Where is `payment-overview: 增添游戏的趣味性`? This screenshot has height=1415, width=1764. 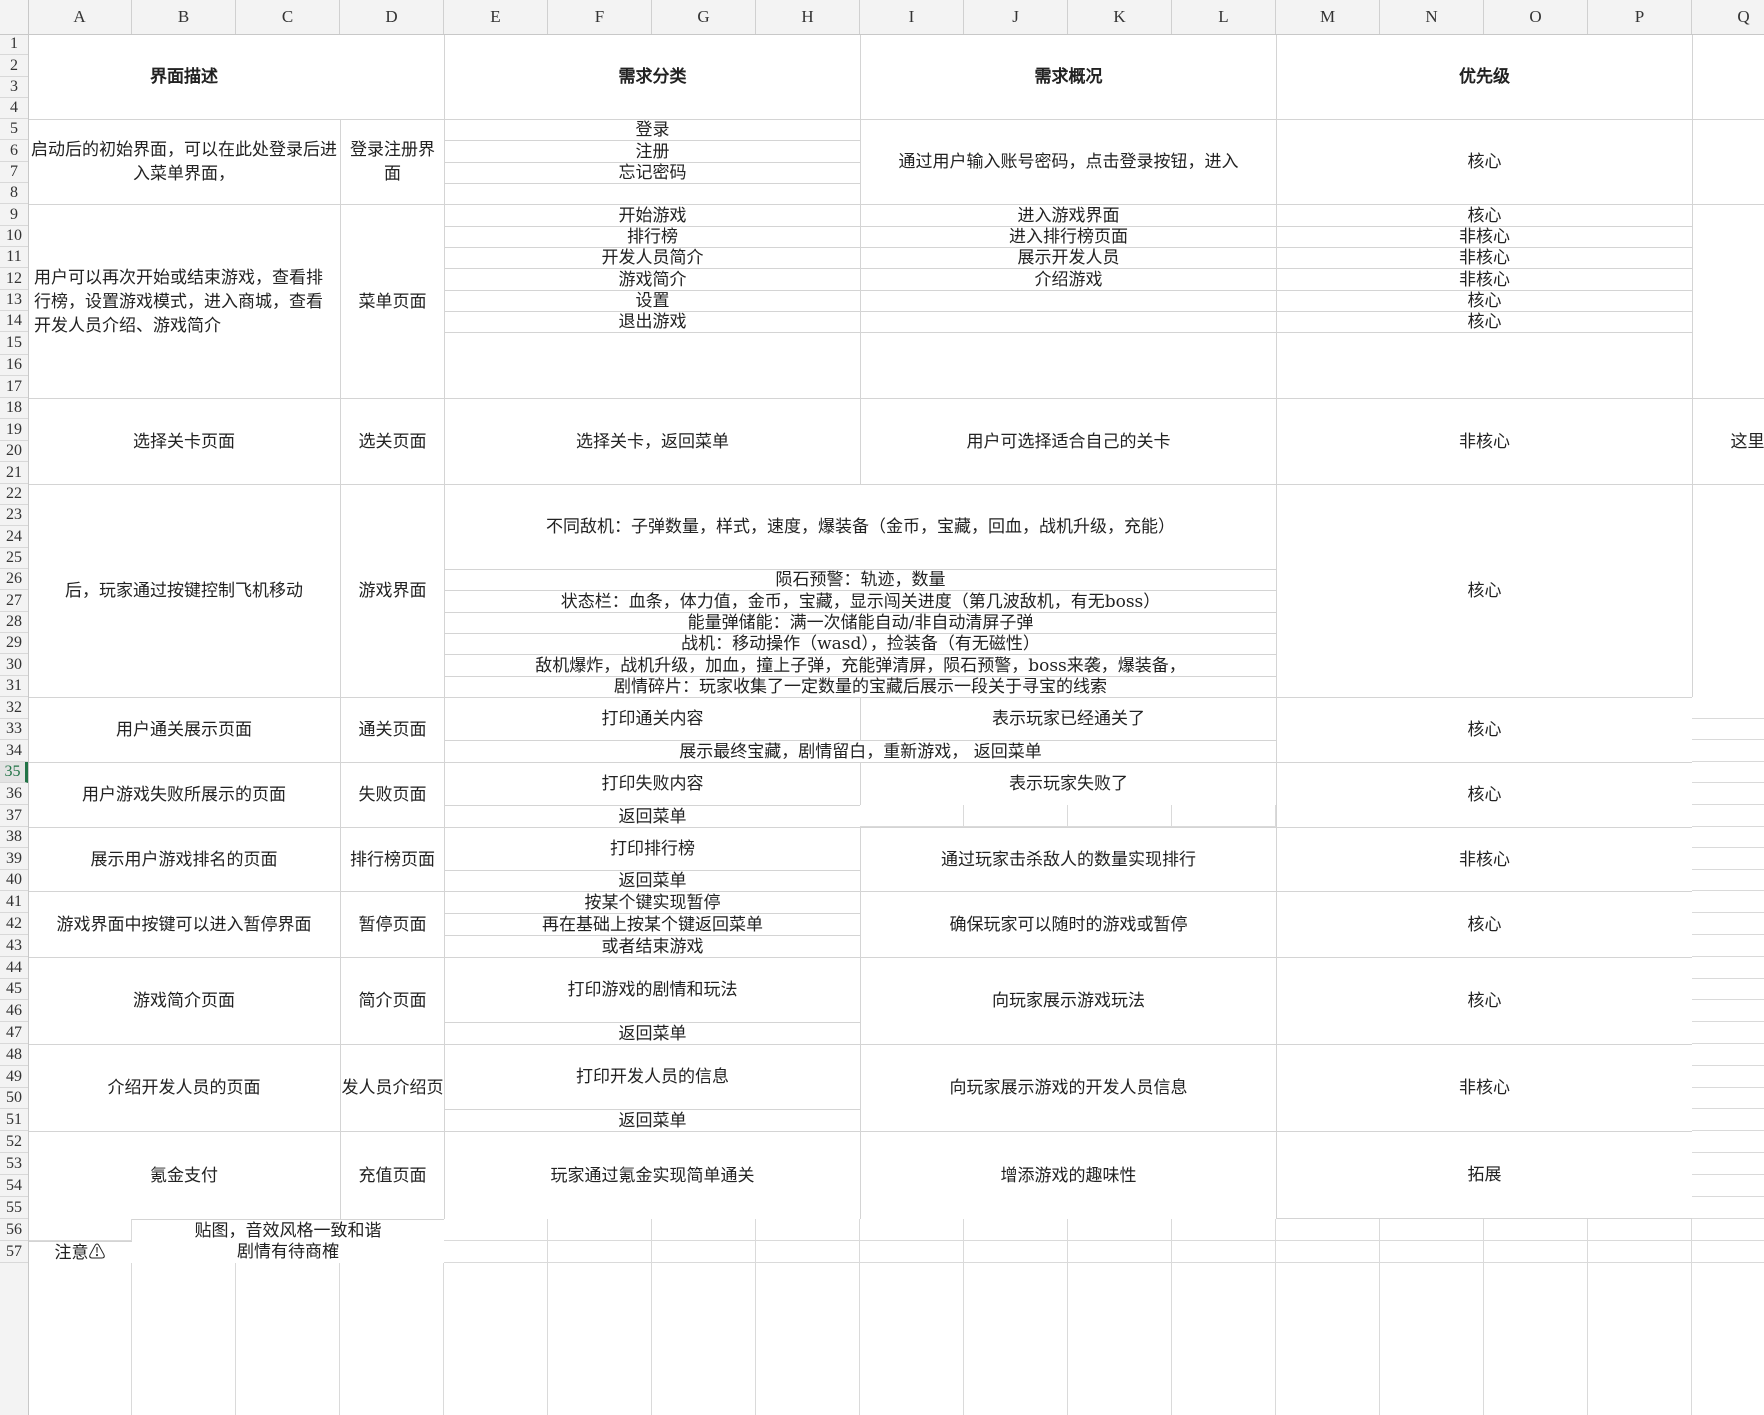
payment-overview: 增添游戏的趣味性 is located at coordinates (1068, 1175).